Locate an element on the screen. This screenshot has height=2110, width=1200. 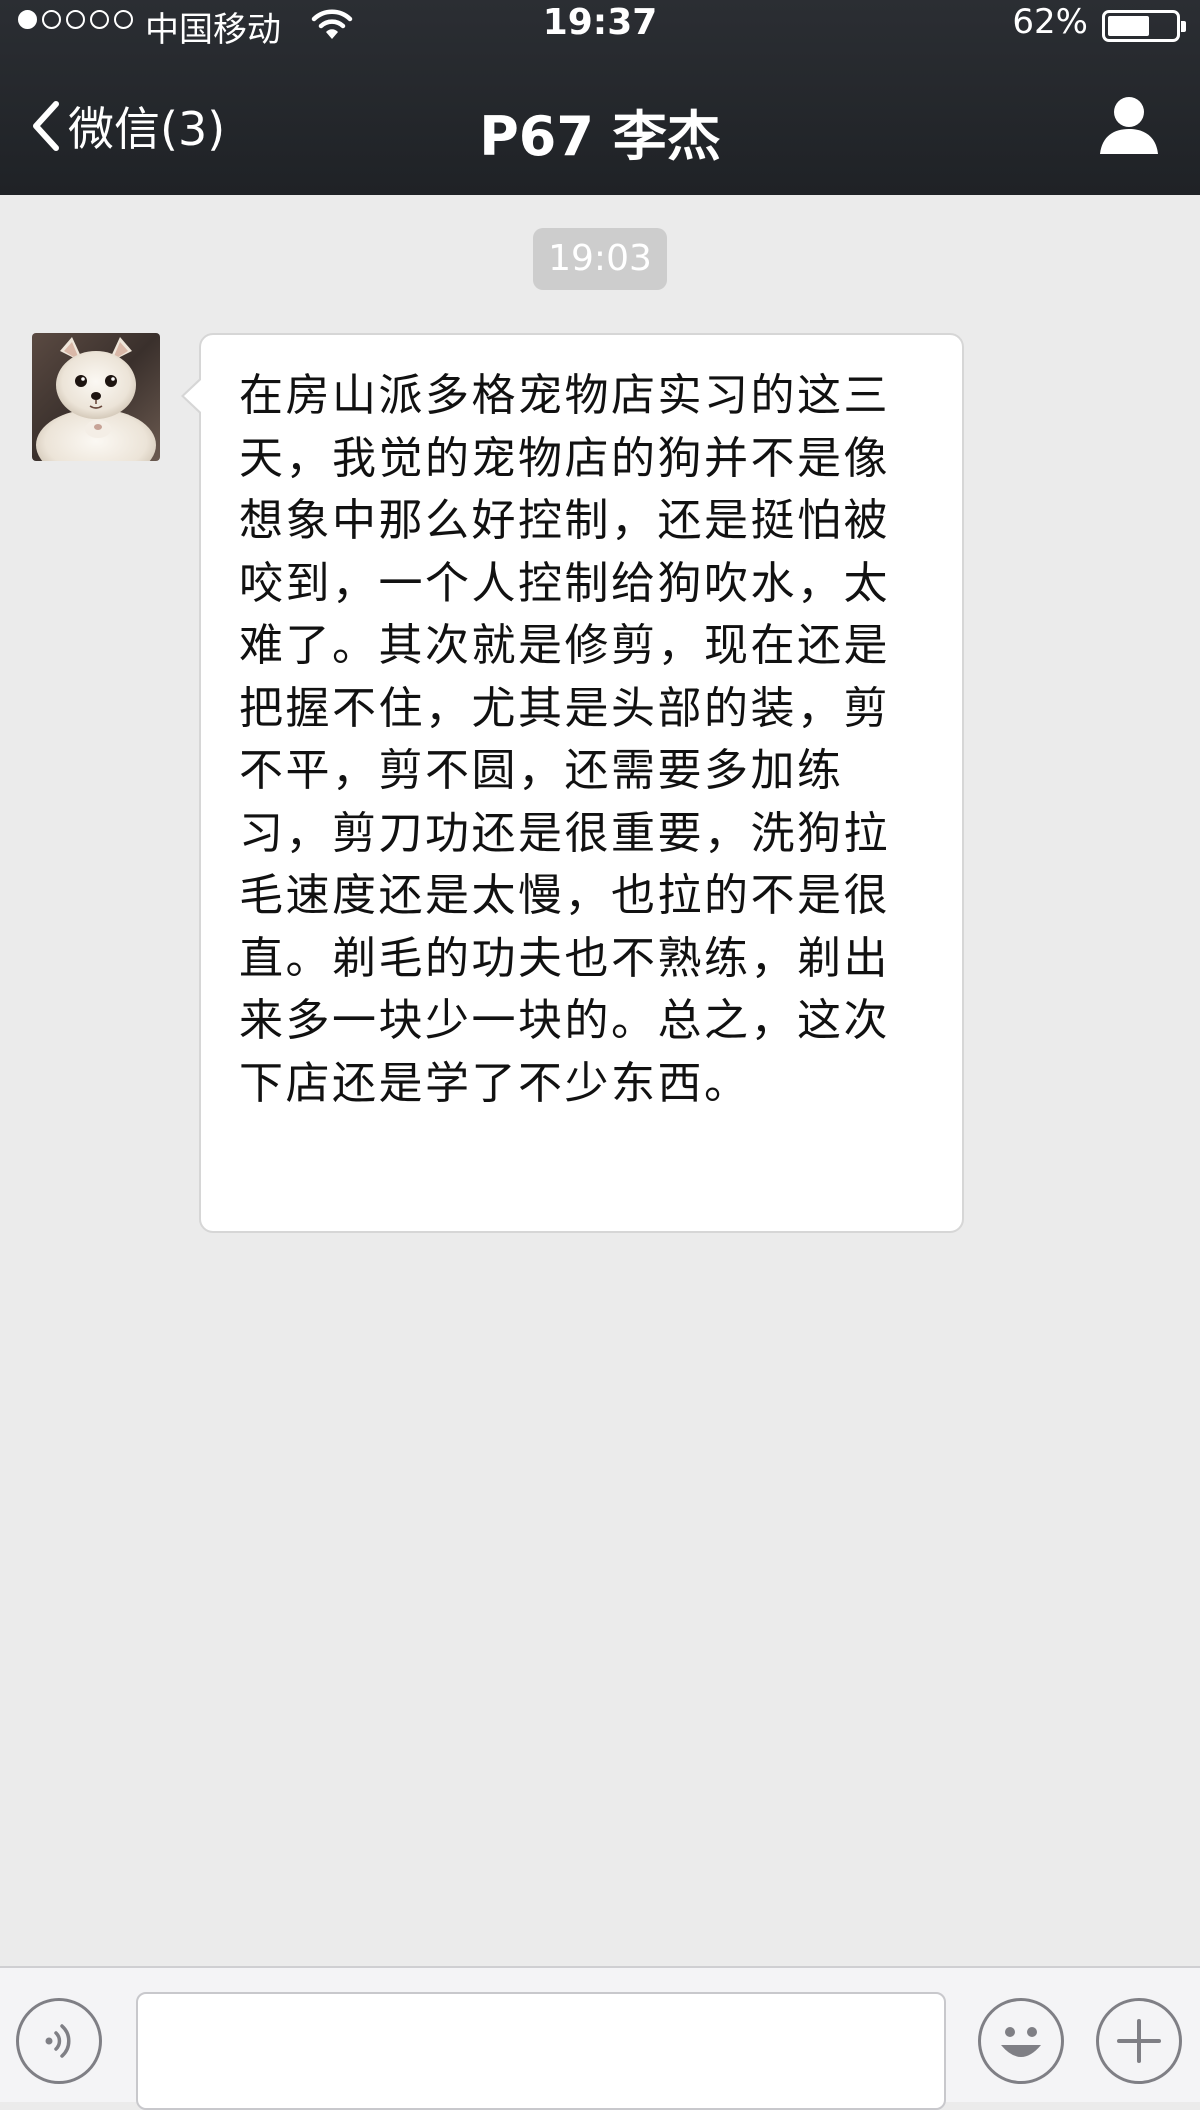
voice-icon is located at coordinates (59, 2041).